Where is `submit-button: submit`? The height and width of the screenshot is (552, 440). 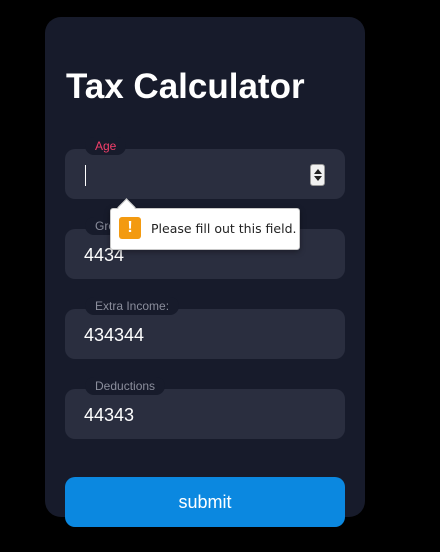
submit-button: submit is located at coordinates (205, 502).